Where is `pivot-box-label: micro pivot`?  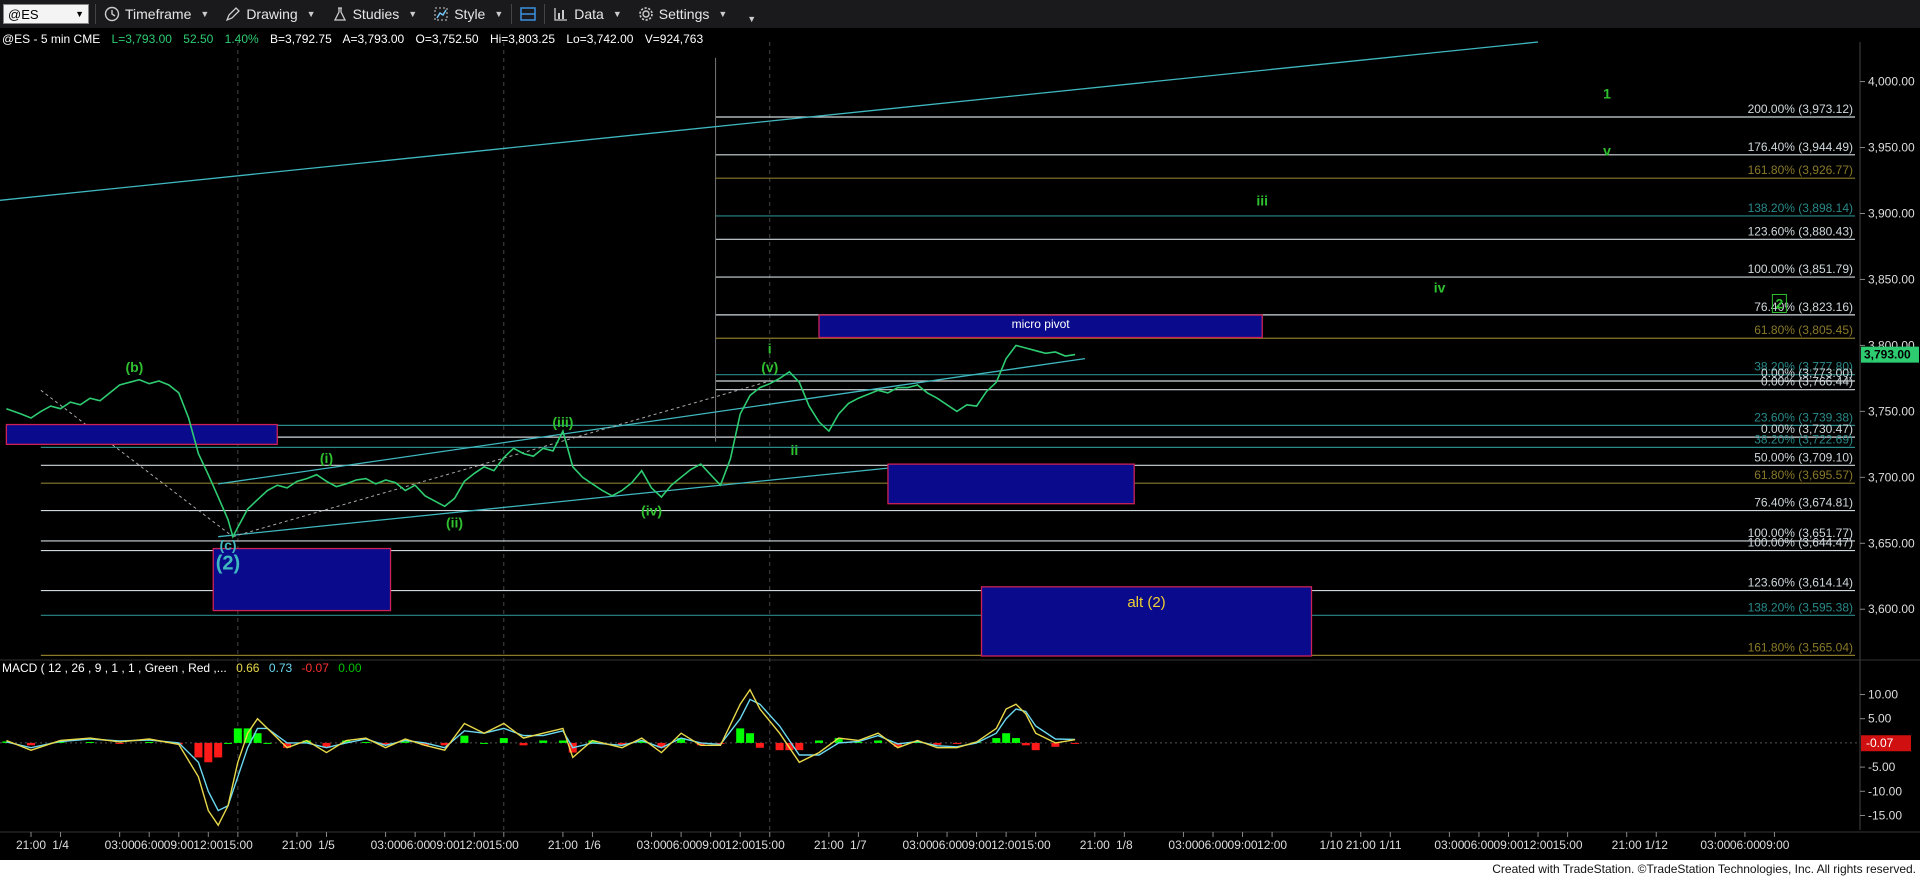 pivot-box-label: micro pivot is located at coordinates (1041, 324).